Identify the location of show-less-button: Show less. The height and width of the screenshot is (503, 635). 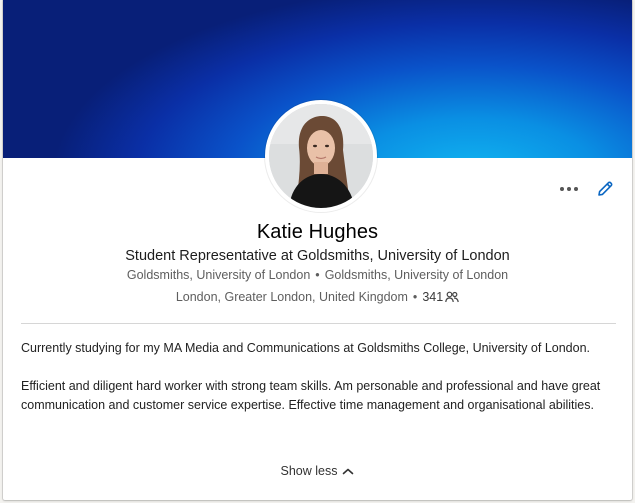
(317, 471).